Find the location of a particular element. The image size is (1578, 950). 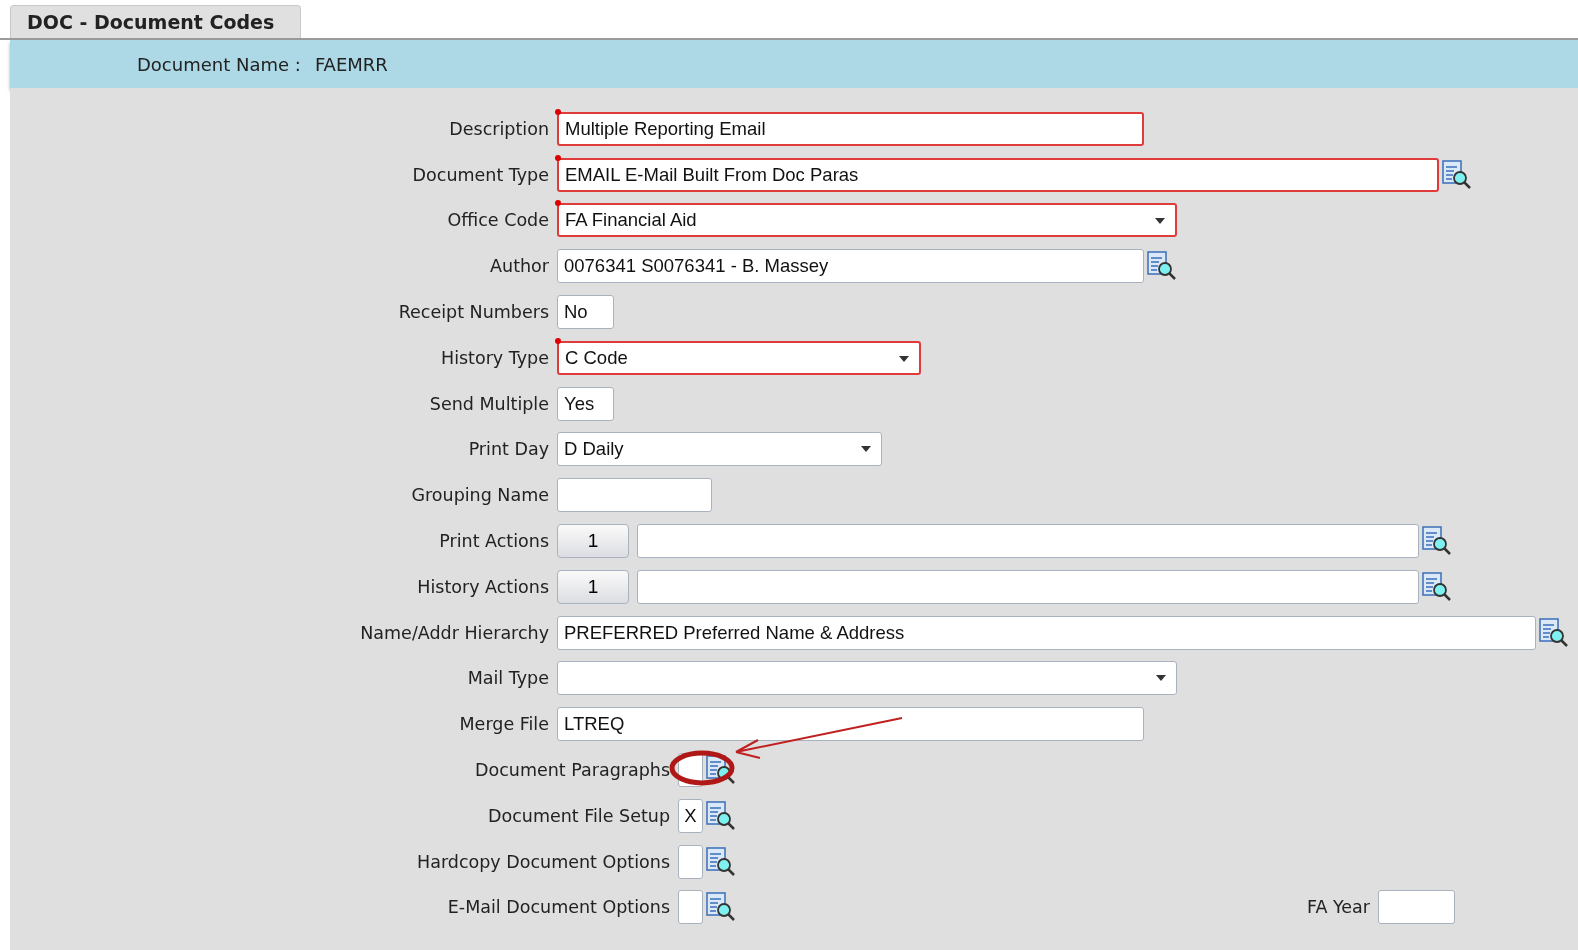

field-label: Print Day is located at coordinates (508, 449).